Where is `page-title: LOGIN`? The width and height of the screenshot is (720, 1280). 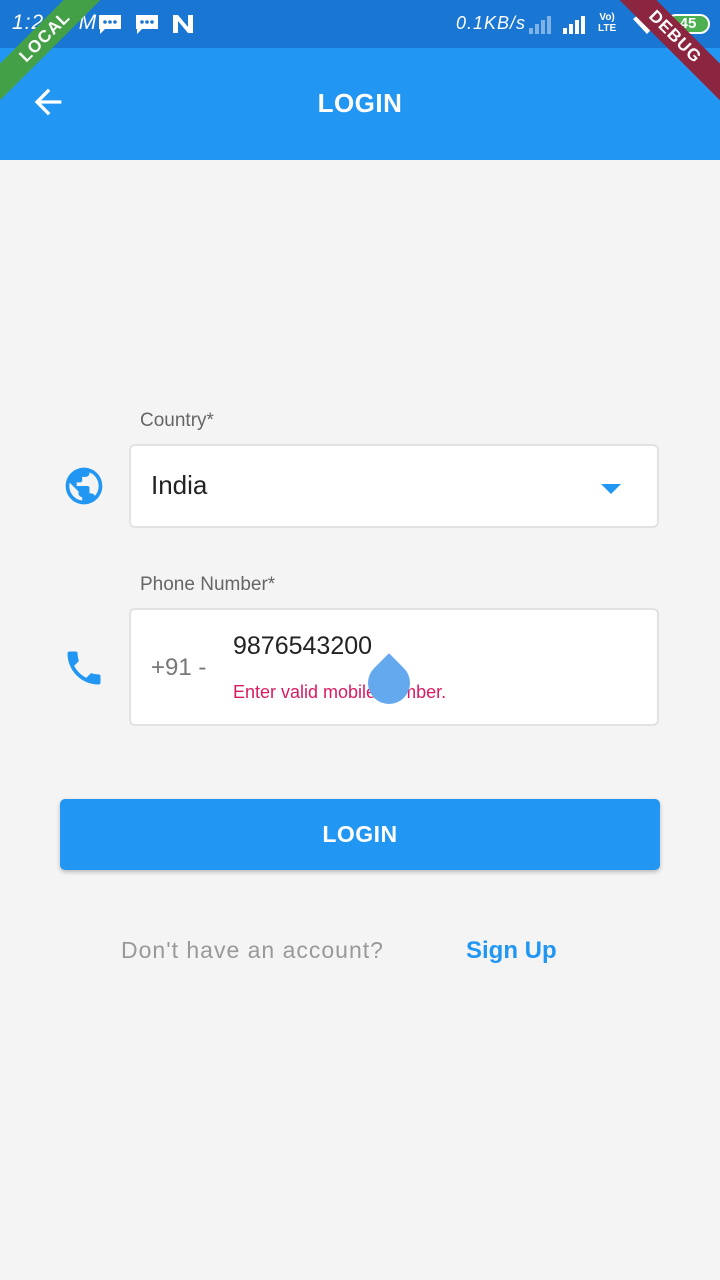
page-title: LOGIN is located at coordinates (360, 103).